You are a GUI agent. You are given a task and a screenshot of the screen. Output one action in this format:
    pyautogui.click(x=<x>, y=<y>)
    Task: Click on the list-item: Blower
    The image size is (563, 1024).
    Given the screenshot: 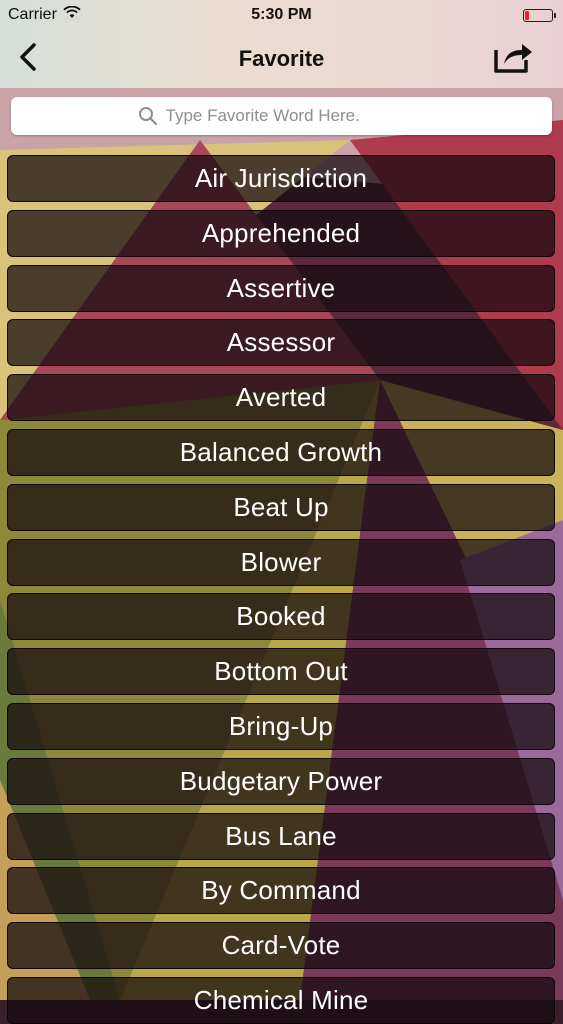 What is the action you would take?
    pyautogui.click(x=281, y=562)
    